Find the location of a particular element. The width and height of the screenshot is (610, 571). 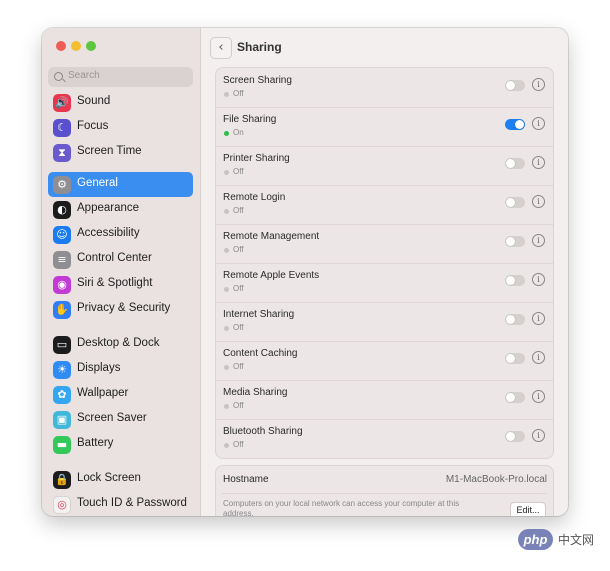

sidebar-item-general: ⚙ General is located at coordinates (120, 184).